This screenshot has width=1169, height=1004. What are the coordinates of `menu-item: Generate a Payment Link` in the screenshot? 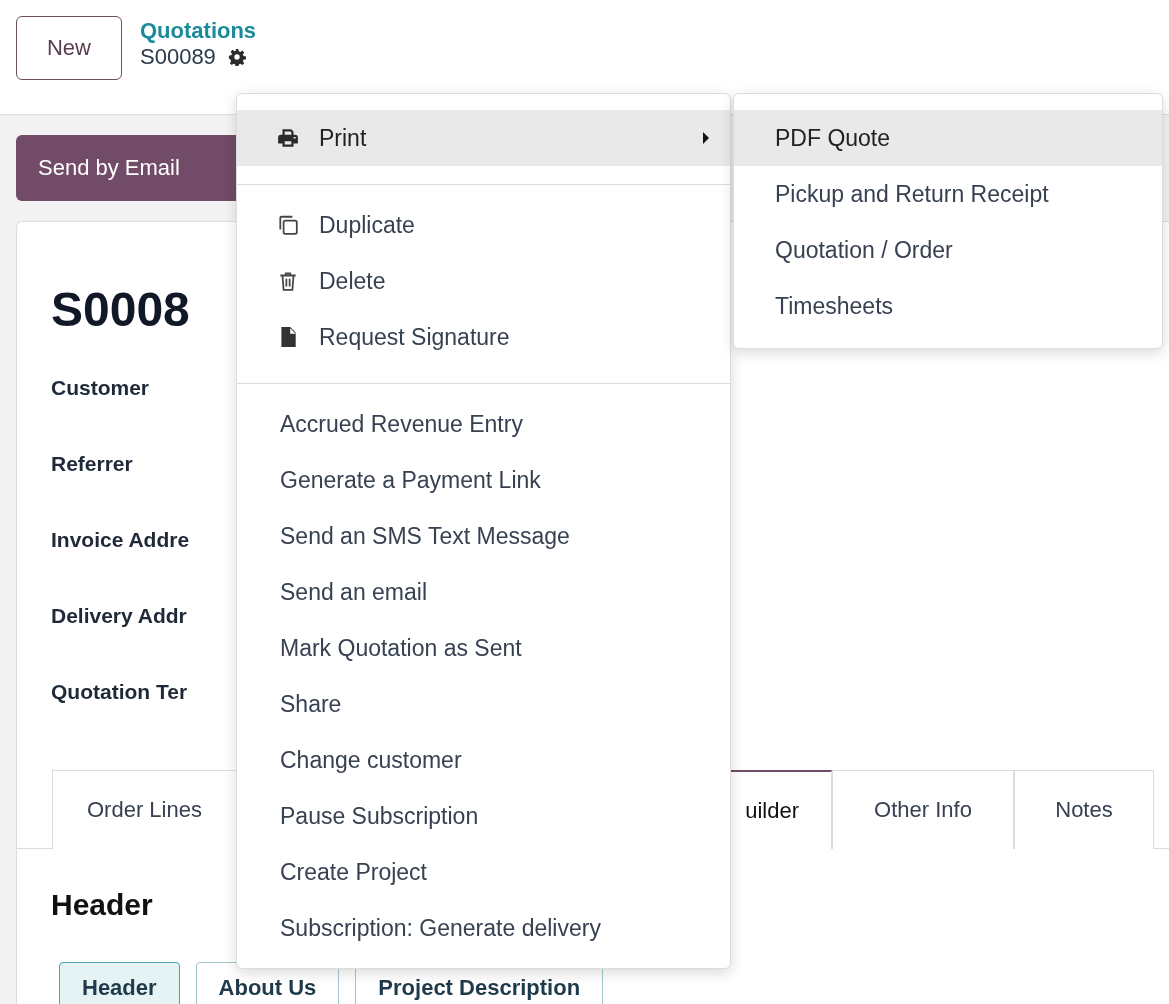 It's located at (483, 480).